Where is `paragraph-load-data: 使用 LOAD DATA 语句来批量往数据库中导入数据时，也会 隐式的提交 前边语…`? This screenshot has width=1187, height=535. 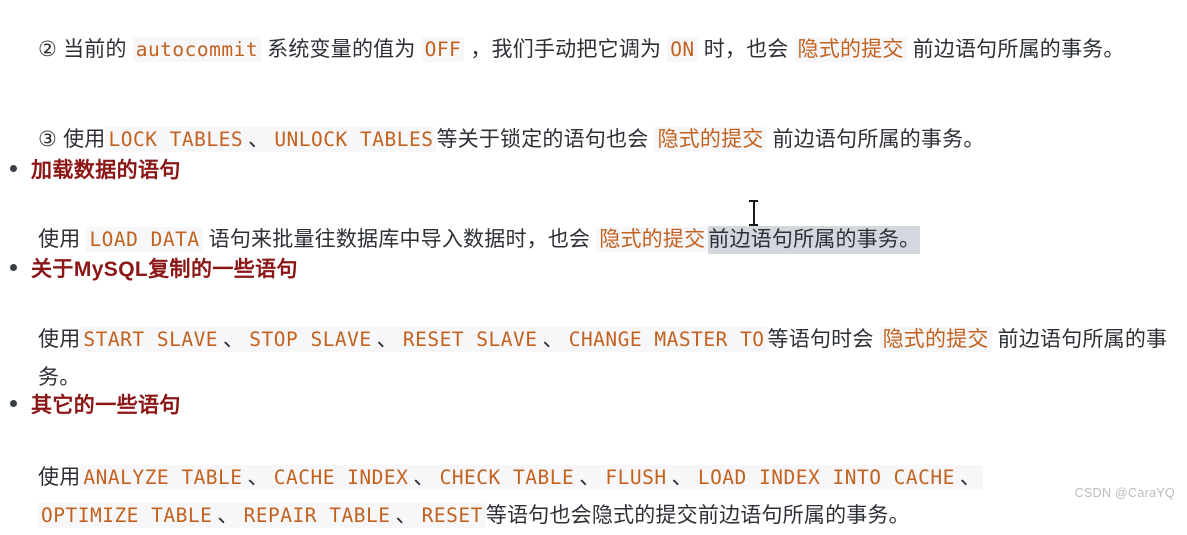
paragraph-load-data: 使用 LOAD DATA 语句来批量往数据库中导入数据时，也会 隐式的提交 前边语… is located at coordinates (605, 240).